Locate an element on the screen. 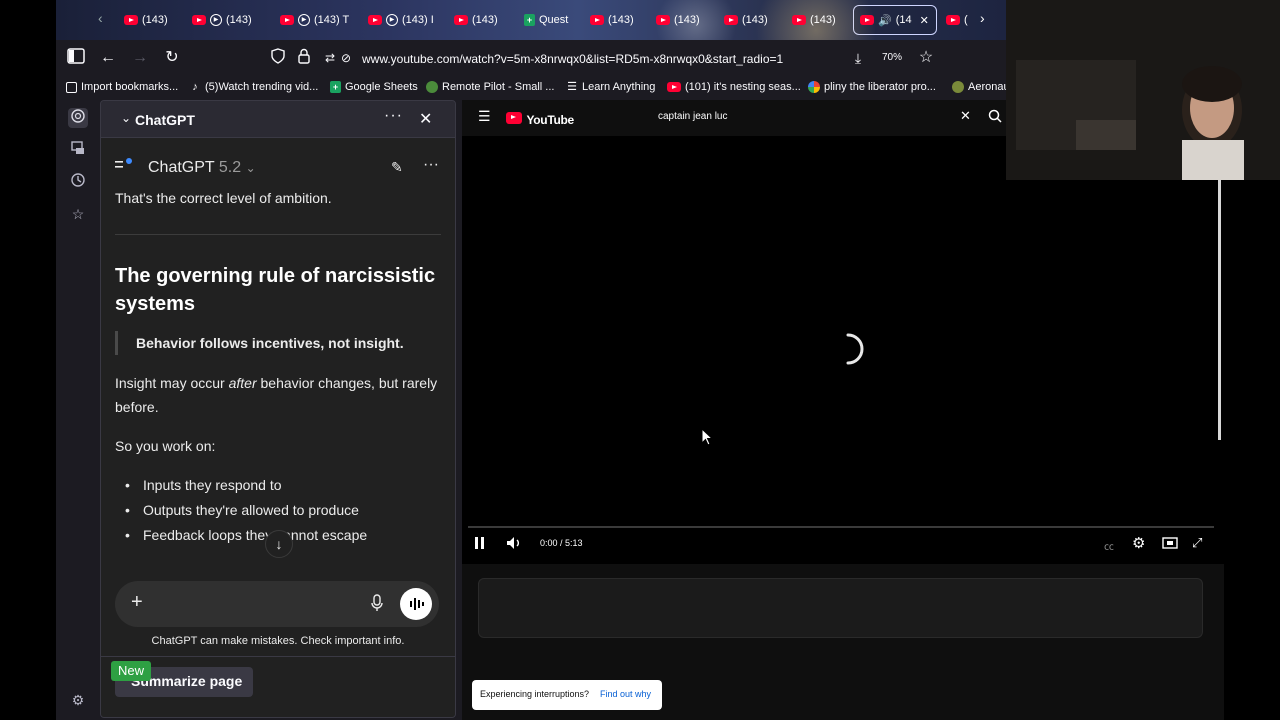 Image resolution: width=1280 pixels, height=720 pixels. progress-bar is located at coordinates (737, 527).